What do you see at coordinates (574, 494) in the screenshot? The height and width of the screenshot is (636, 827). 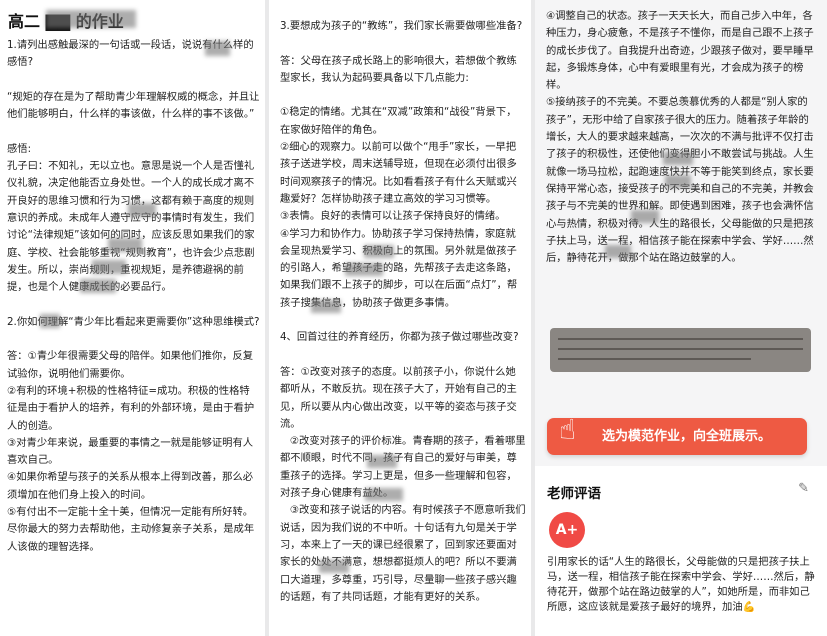 I see `teacher-comment-title: 老师评语` at bounding box center [574, 494].